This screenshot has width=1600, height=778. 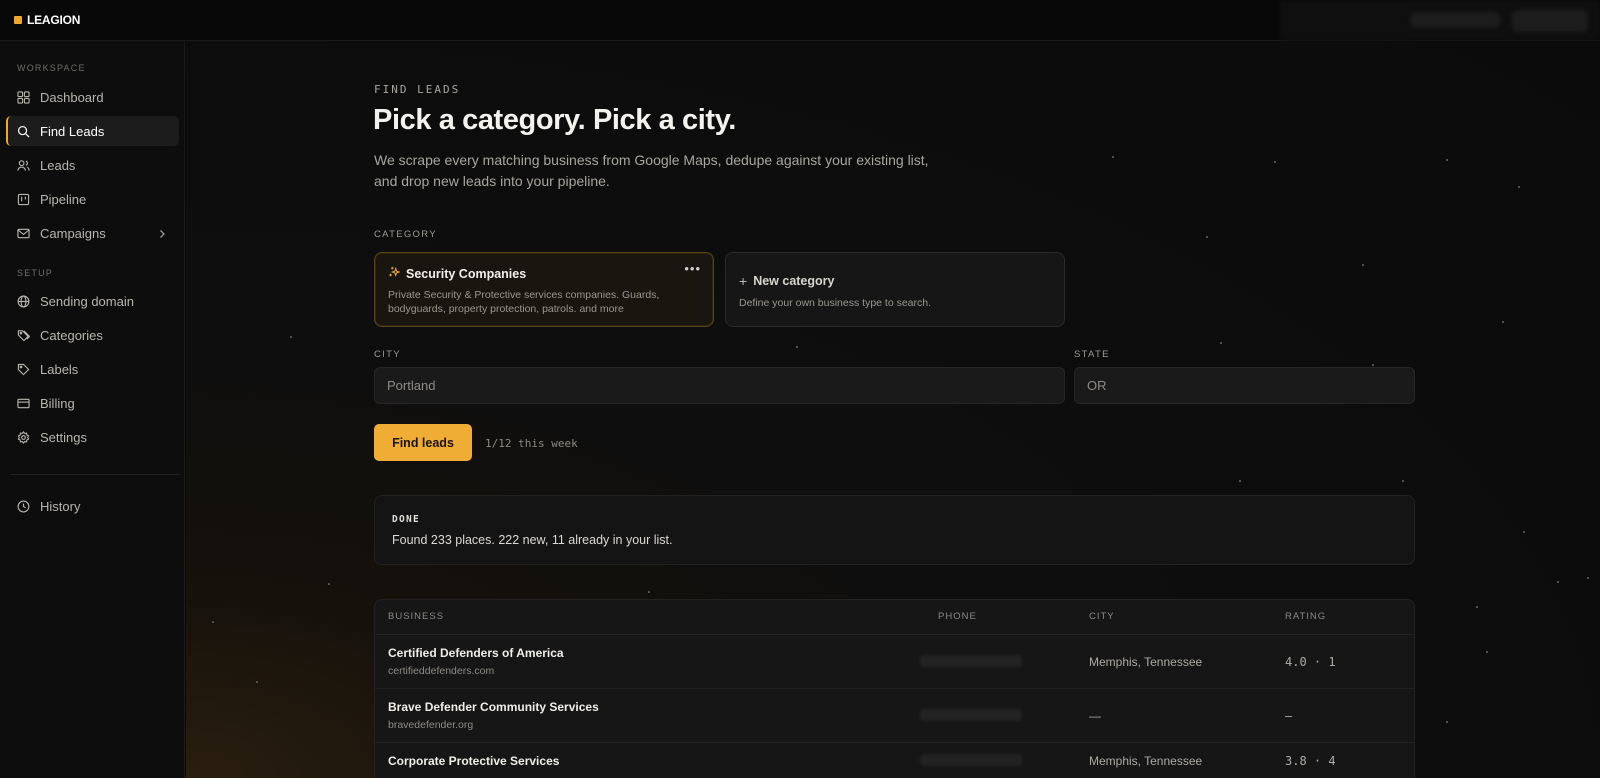 I want to click on new-category-description: Define your own business type to search., so click(x=835, y=303).